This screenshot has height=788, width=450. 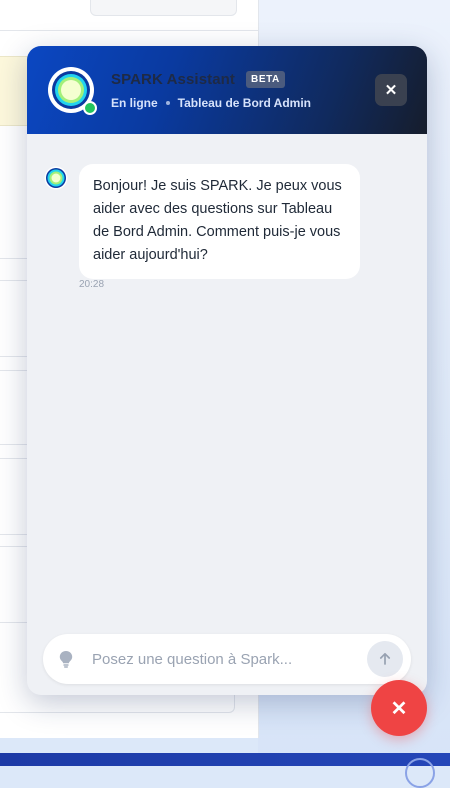 I want to click on background-card, so click(x=163, y=8).